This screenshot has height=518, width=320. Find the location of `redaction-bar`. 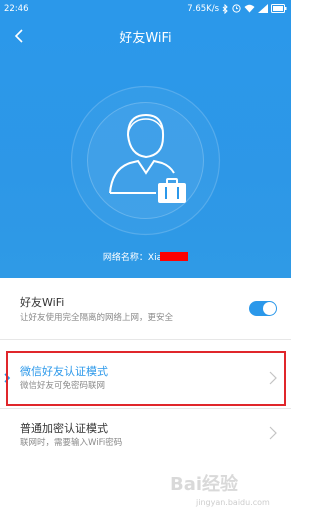

redaction-bar is located at coordinates (174, 256).